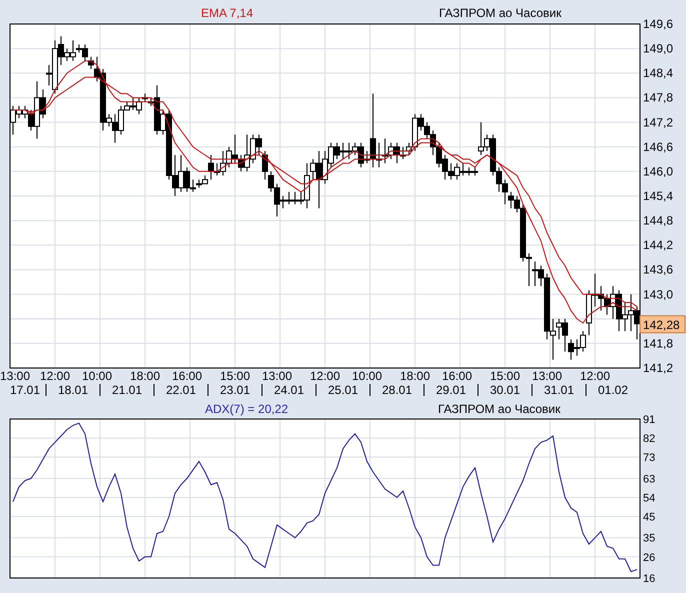 The width and height of the screenshot is (686, 593). I want to click on axis-label: 149,0, so click(658, 49).